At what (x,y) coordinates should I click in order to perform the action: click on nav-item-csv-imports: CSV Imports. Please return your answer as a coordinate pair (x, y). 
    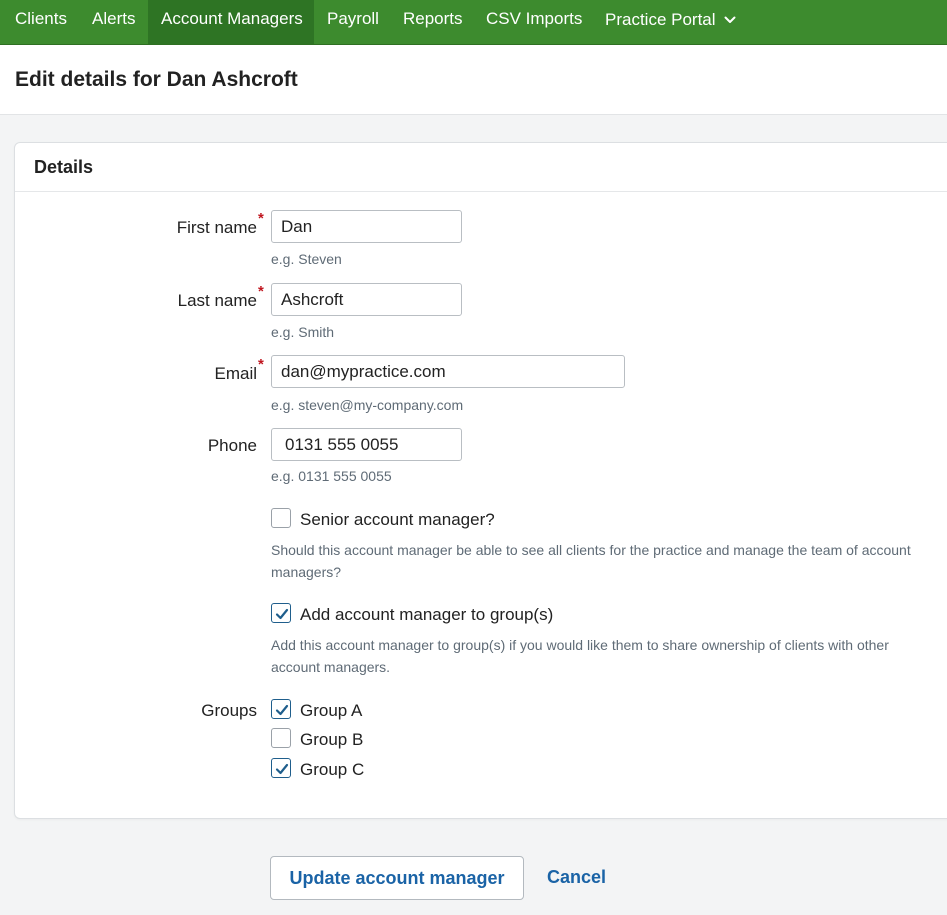
    Looking at the image, I should click on (534, 22).